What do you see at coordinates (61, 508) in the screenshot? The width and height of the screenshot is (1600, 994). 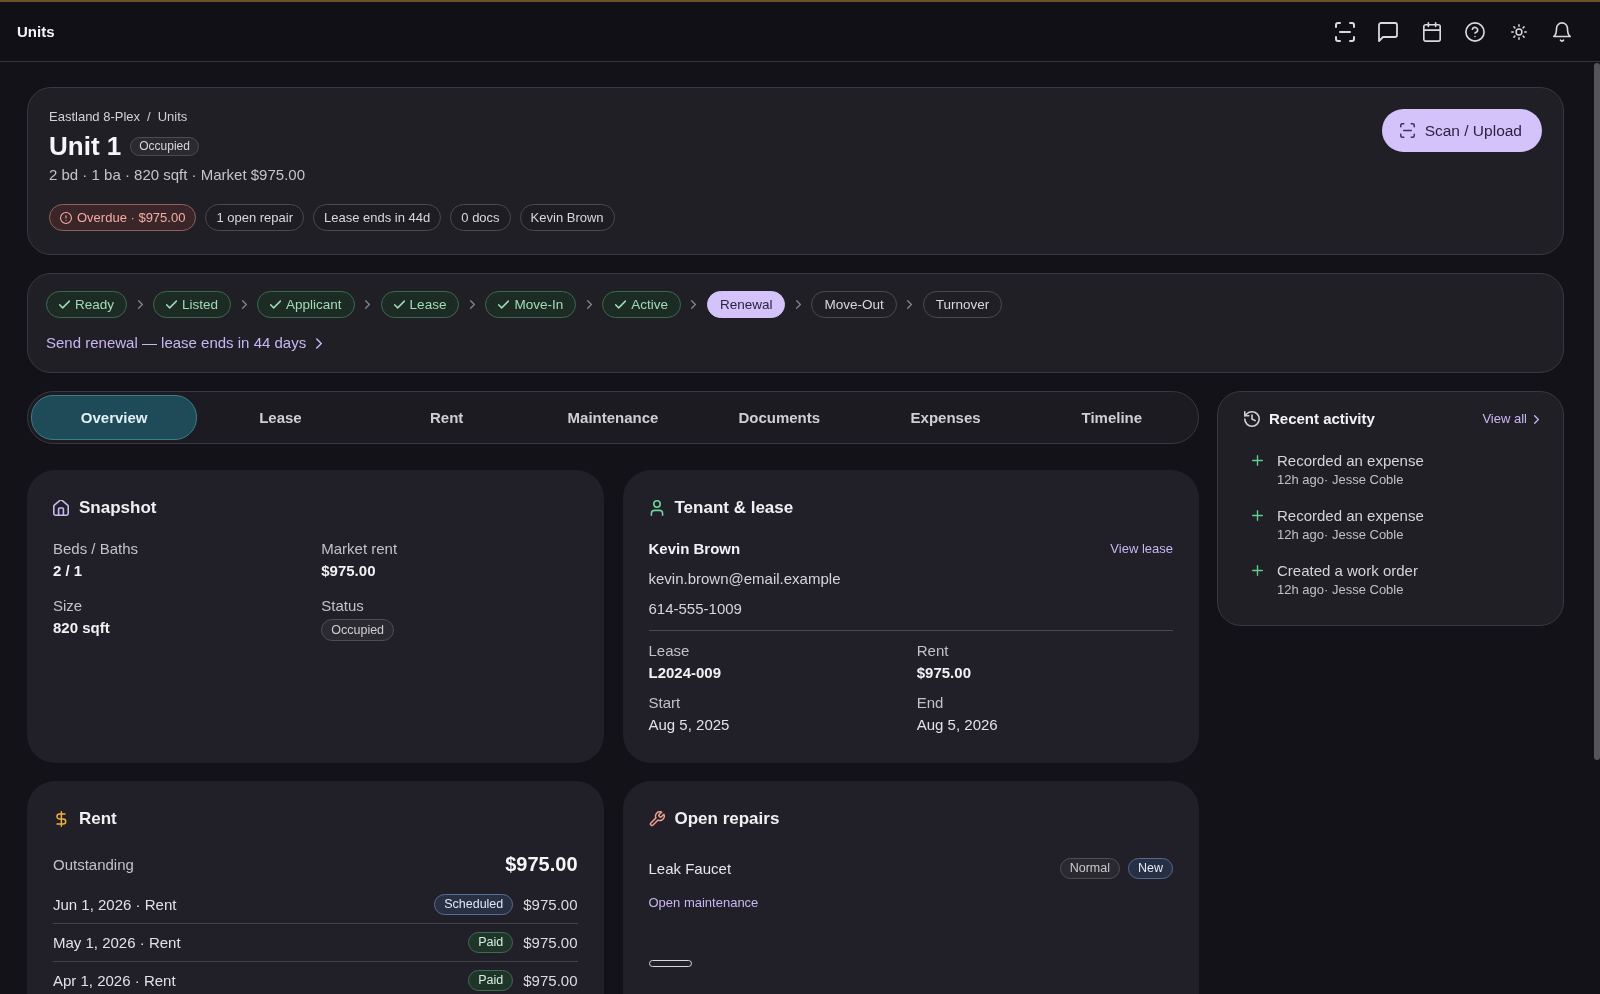 I see `house-icon` at bounding box center [61, 508].